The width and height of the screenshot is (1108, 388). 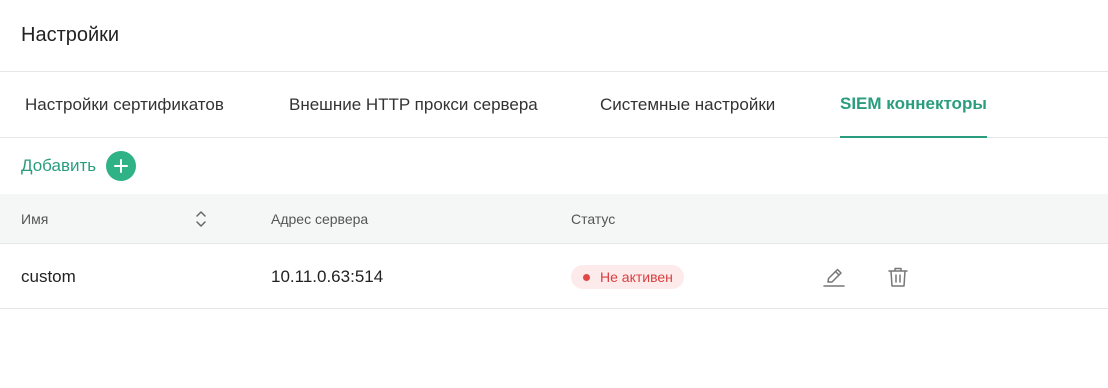 What do you see at coordinates (898, 279) in the screenshot?
I see `trash-icon` at bounding box center [898, 279].